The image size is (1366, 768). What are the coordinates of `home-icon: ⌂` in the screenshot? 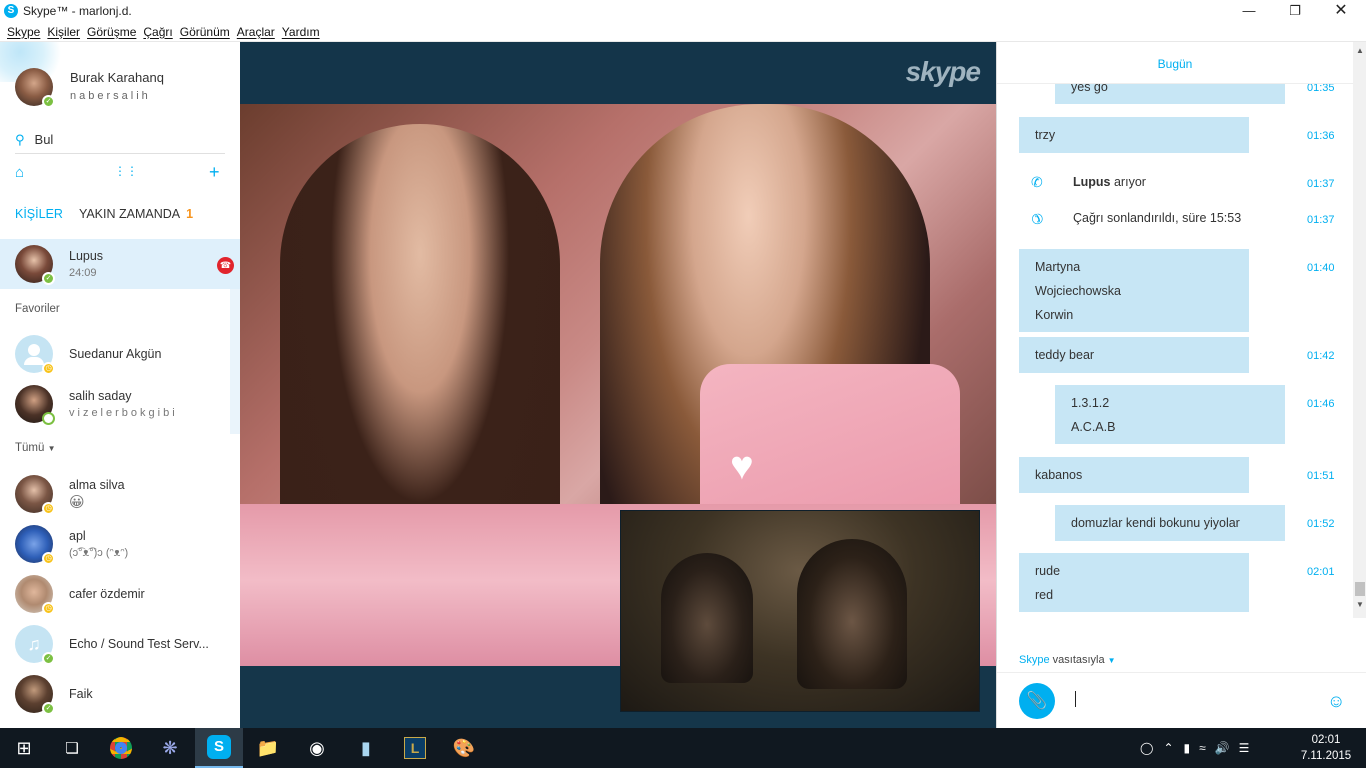 It's located at (19, 172).